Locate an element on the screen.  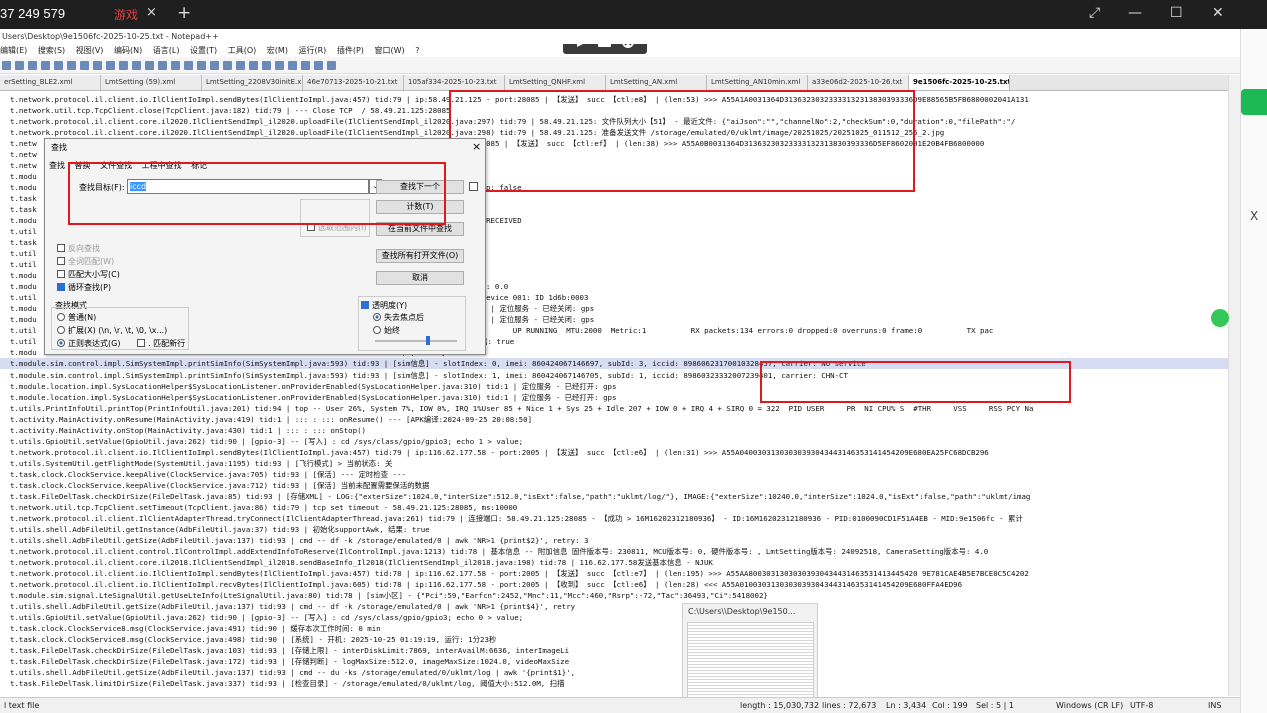
transparency-checkbox: 透明度(Y) is located at coordinates (384, 305).